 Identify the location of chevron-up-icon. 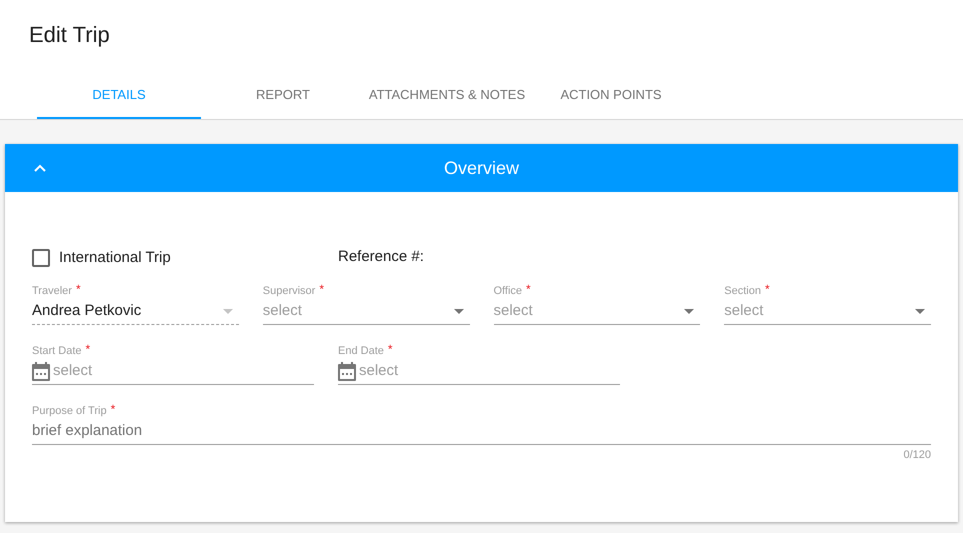
(40, 168).